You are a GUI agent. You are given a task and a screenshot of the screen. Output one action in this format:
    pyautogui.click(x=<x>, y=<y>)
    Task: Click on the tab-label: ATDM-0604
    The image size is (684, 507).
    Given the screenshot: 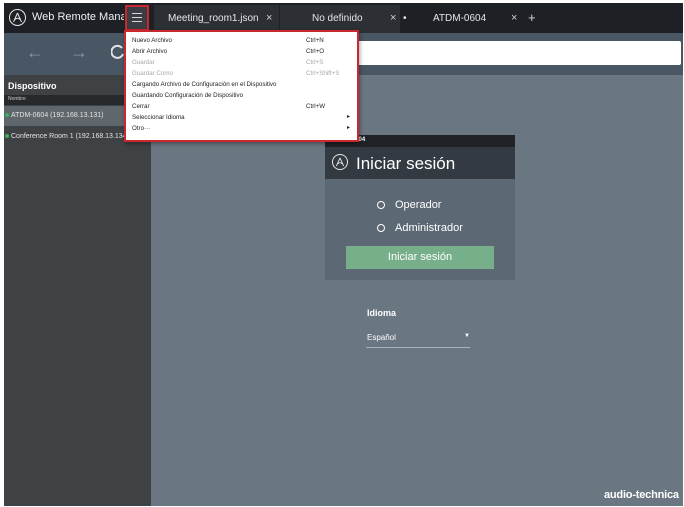 What is the action you would take?
    pyautogui.click(x=460, y=18)
    